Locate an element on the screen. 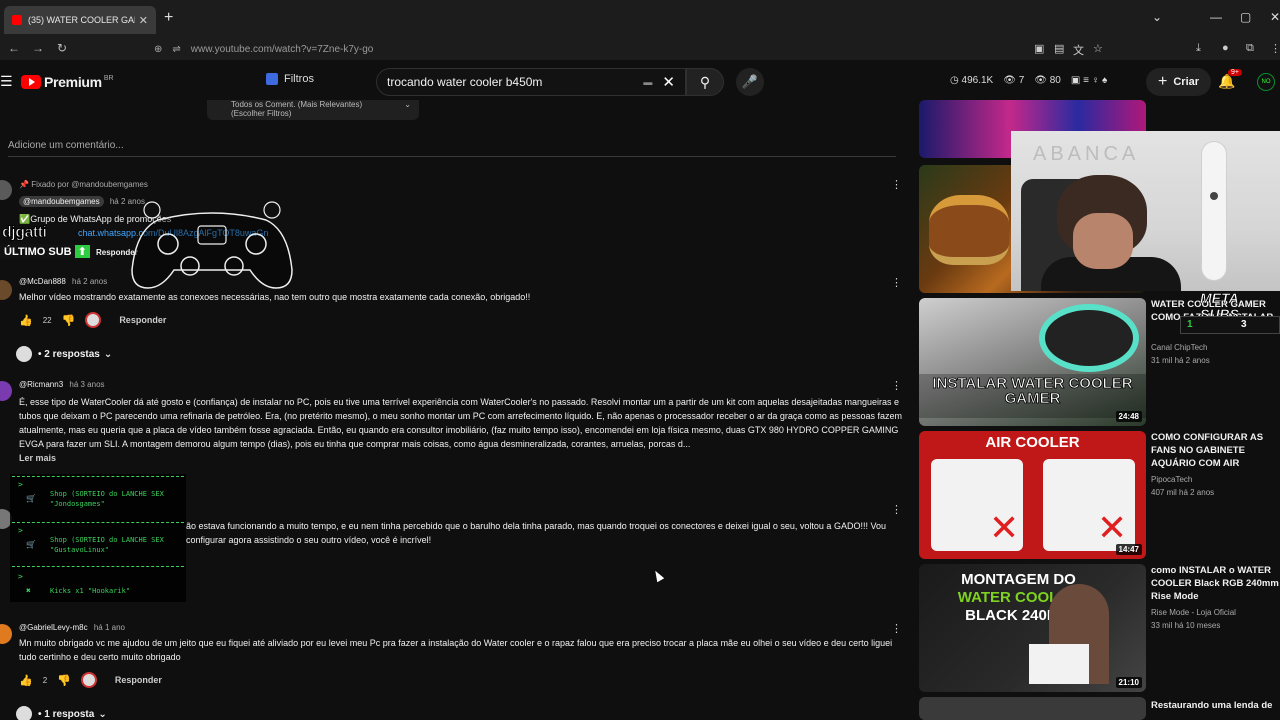 The width and height of the screenshot is (1280, 720). forward-icon: → is located at coordinates (38, 48).